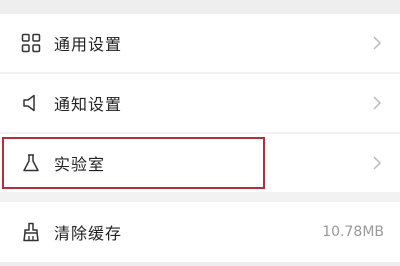 The image size is (400, 266). What do you see at coordinates (31, 163) in the screenshot?
I see `flask-icon` at bounding box center [31, 163].